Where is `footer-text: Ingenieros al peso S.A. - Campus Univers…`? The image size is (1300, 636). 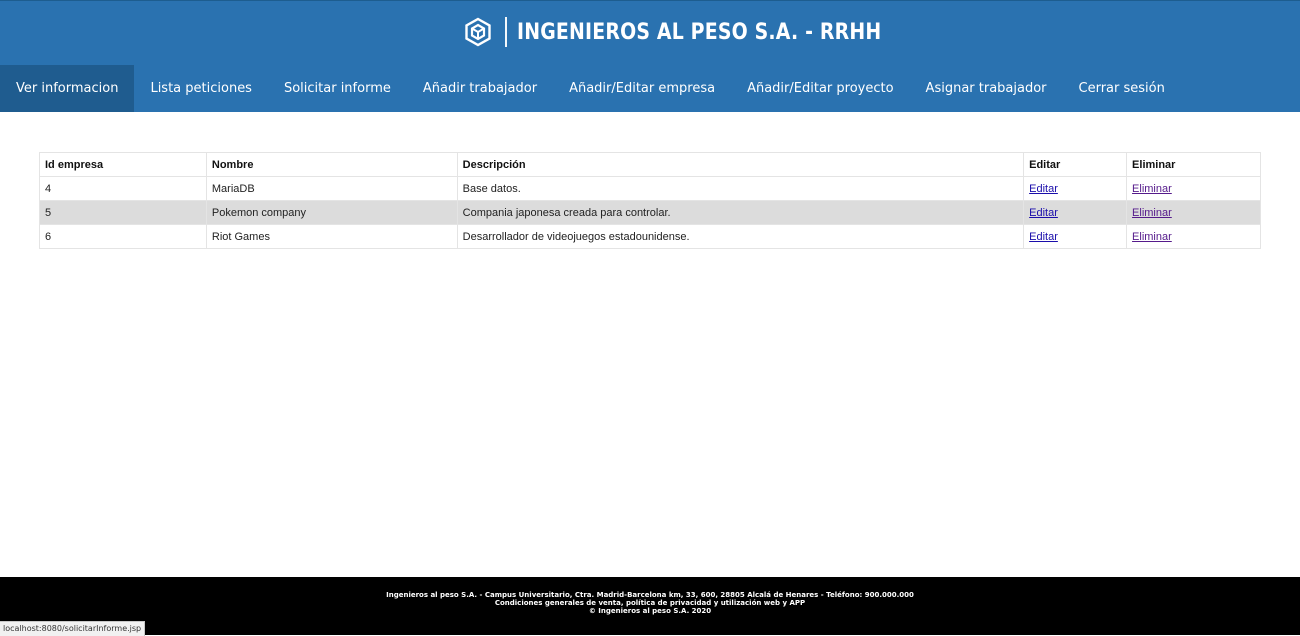
footer-text: Ingenieros al peso S.A. - Campus Univers… is located at coordinates (650, 596).